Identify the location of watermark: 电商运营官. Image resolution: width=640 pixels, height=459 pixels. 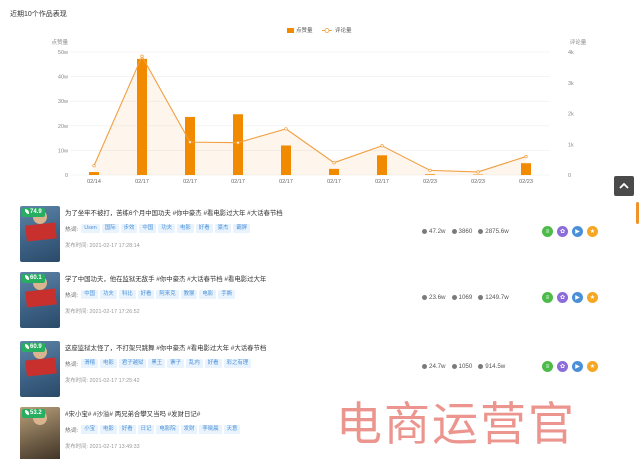
(456, 424).